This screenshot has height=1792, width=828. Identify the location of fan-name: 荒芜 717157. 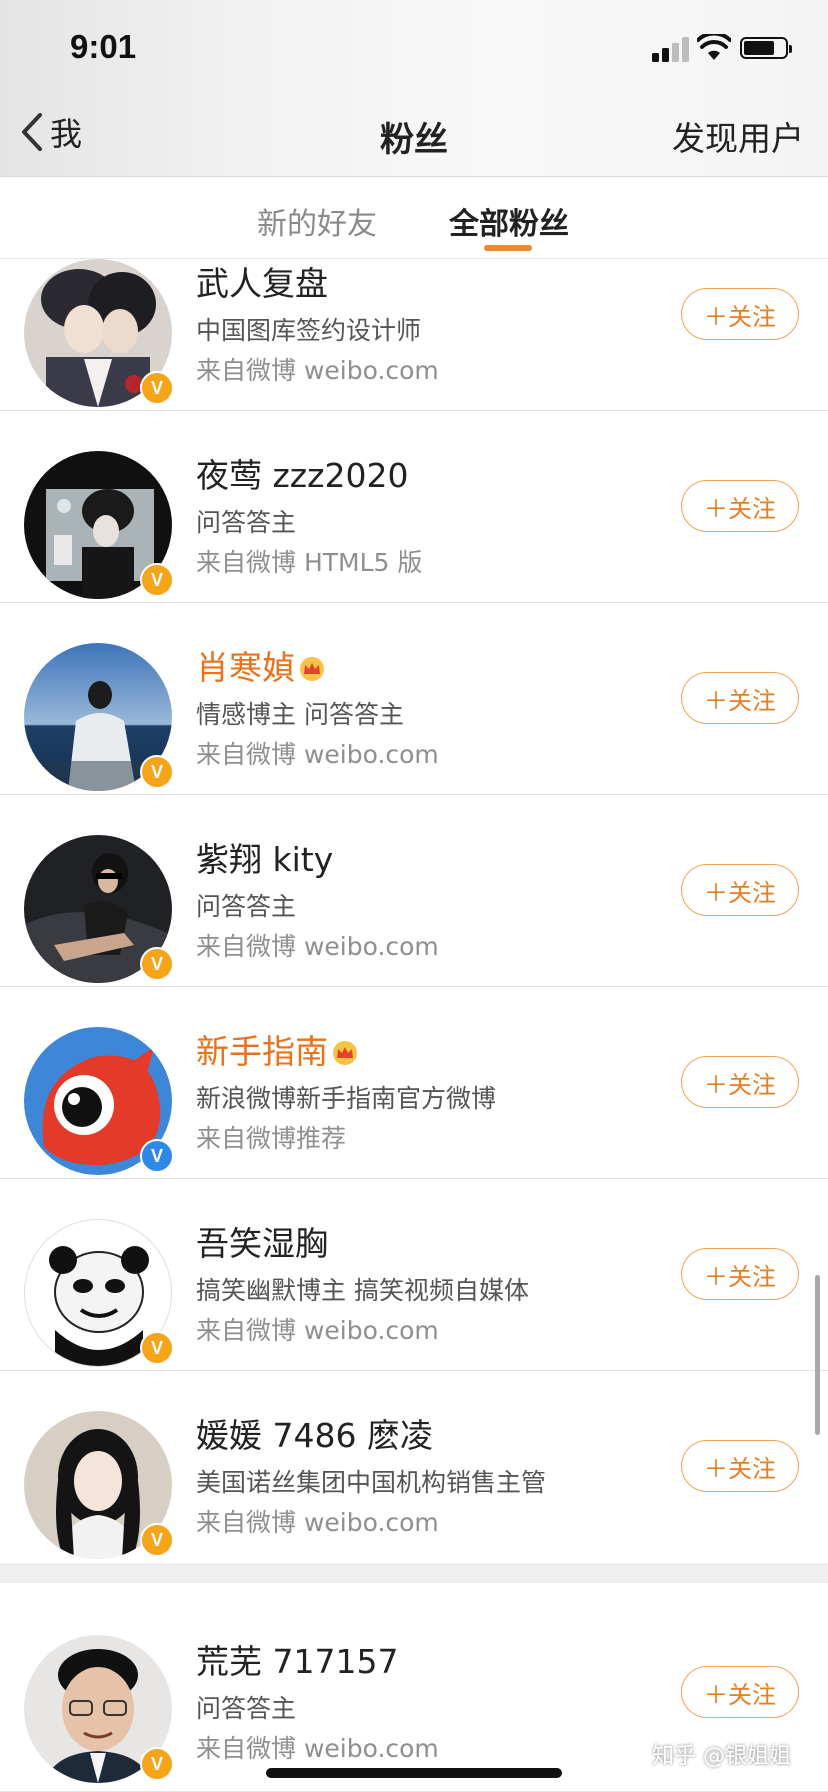
(297, 1659).